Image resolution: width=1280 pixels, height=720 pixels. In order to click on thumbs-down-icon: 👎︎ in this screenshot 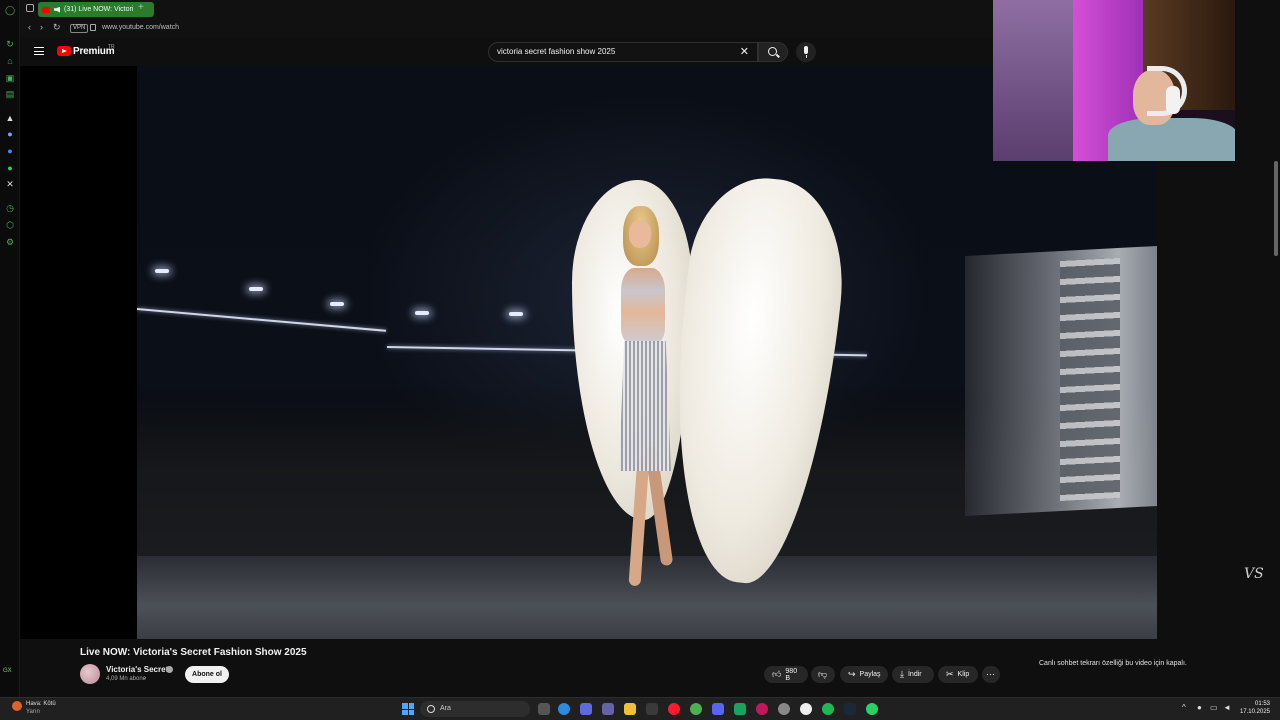, I will do `click(823, 674)`.